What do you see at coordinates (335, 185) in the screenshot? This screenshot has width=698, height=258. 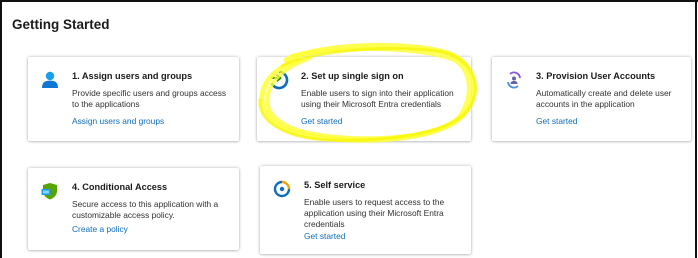 I see `card-title: 5. Self service` at bounding box center [335, 185].